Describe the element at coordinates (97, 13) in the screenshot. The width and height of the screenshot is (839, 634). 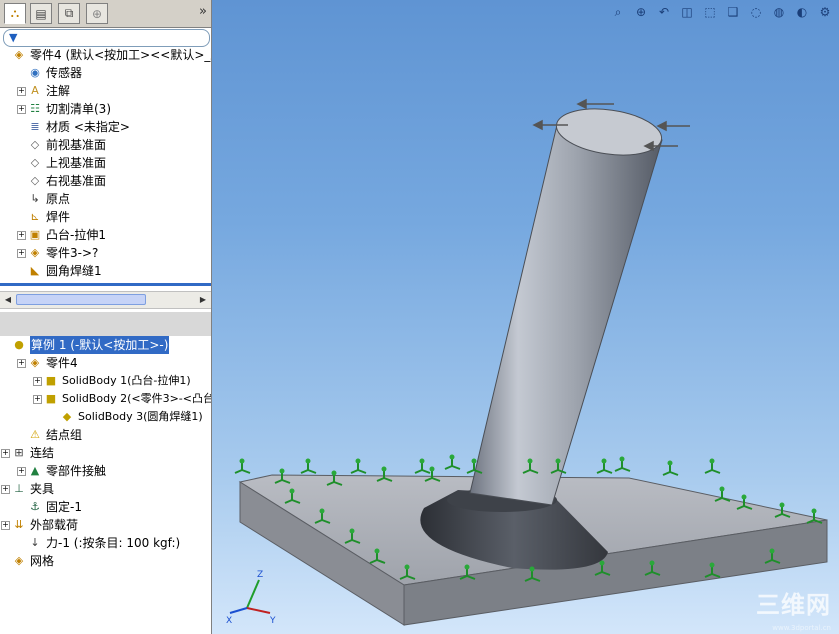
I see `dimxpert-tab: ⊕` at that location.